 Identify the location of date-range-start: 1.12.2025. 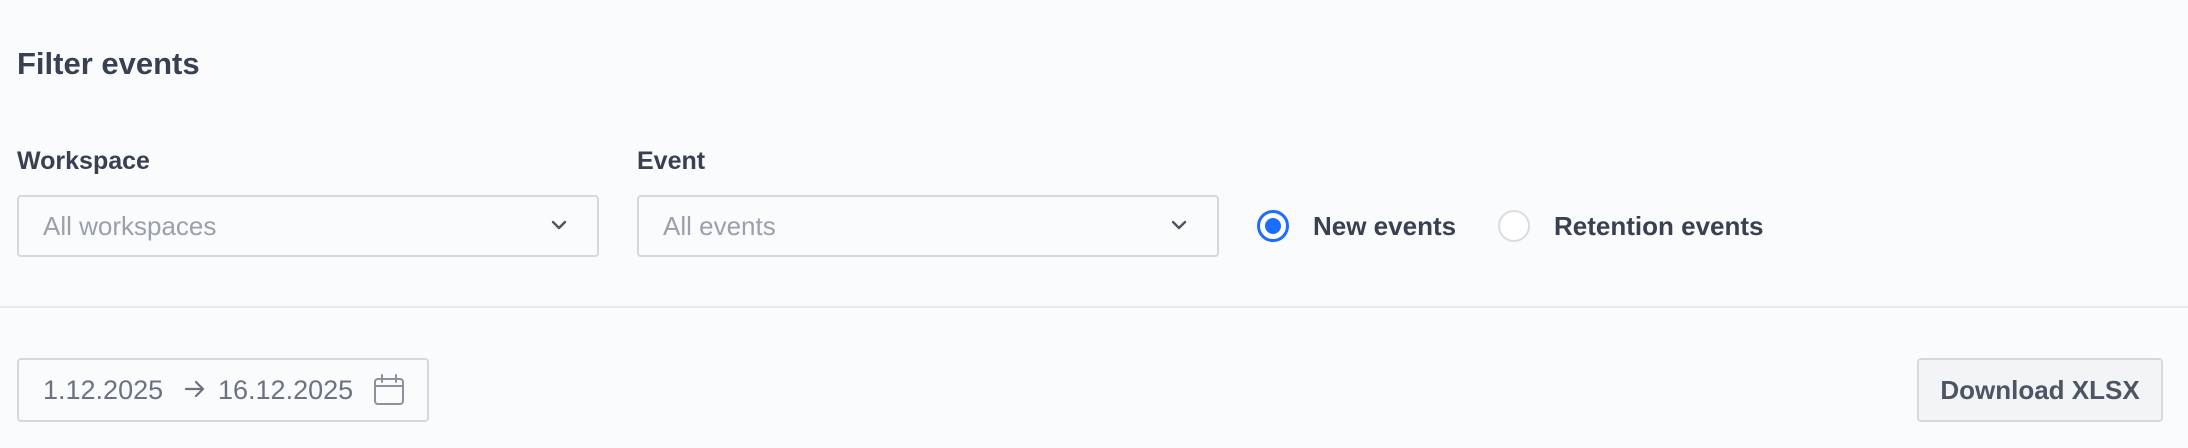
(103, 390).